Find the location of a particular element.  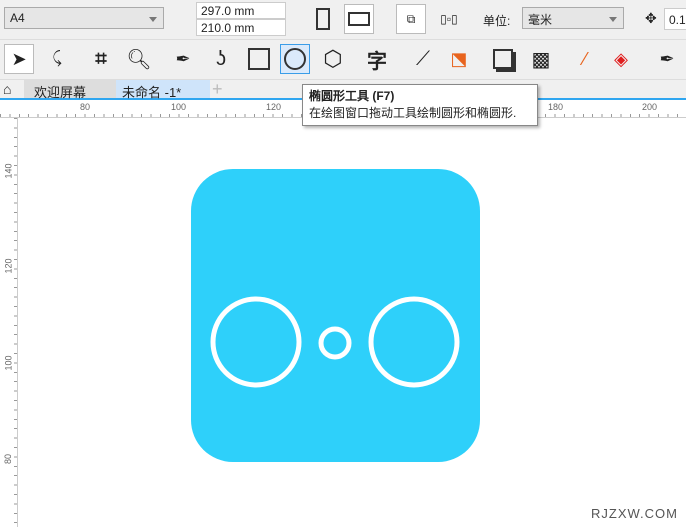

tooltip-description: 在绘图窗口拖动工具绘制圆形和椭圆形. is located at coordinates (413, 113).